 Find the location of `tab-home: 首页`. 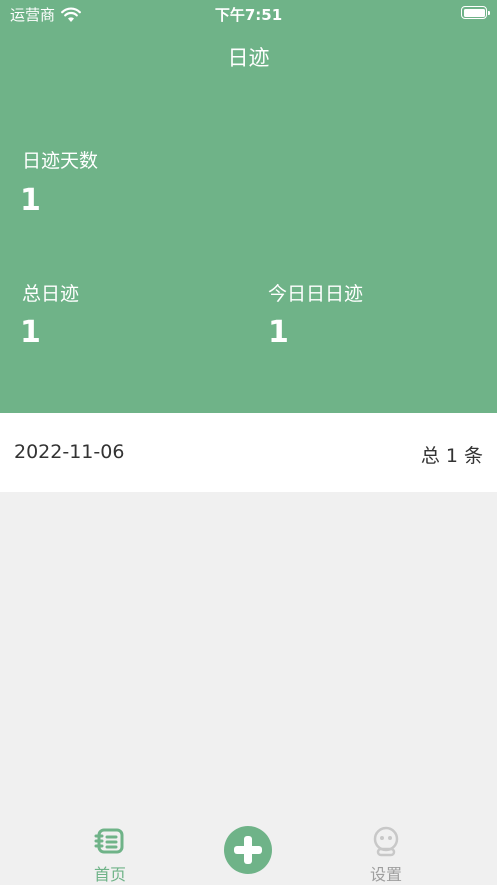

tab-home: 首页 is located at coordinates (110, 849).